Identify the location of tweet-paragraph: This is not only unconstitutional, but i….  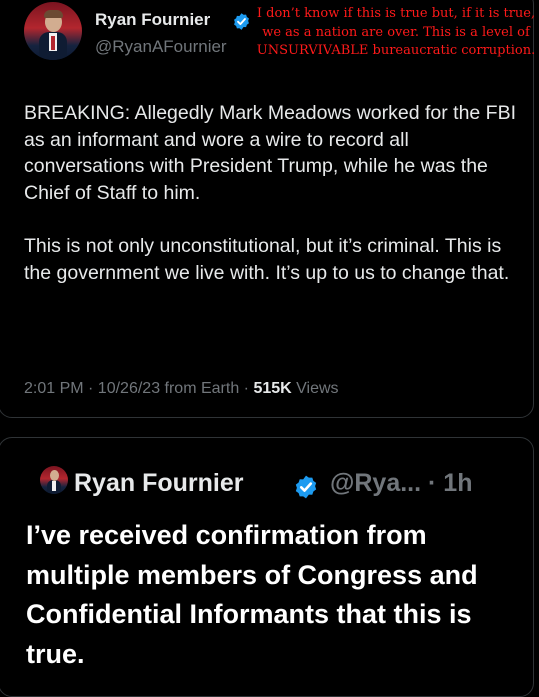
(267, 259).